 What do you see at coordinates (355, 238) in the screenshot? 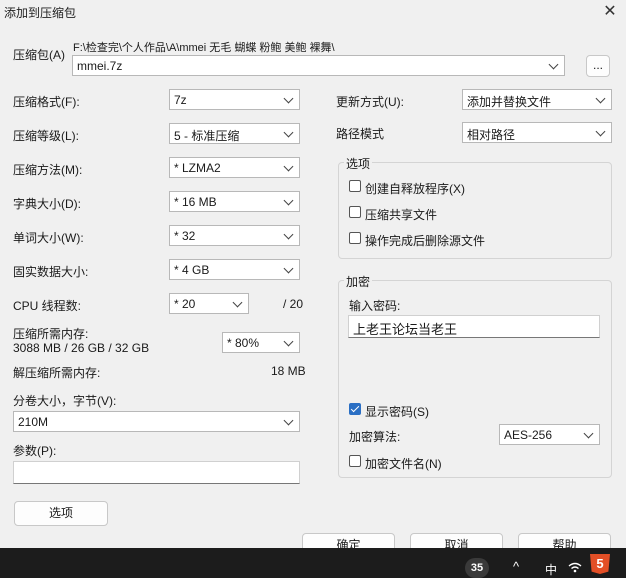
I see `delete-checkbox` at bounding box center [355, 238].